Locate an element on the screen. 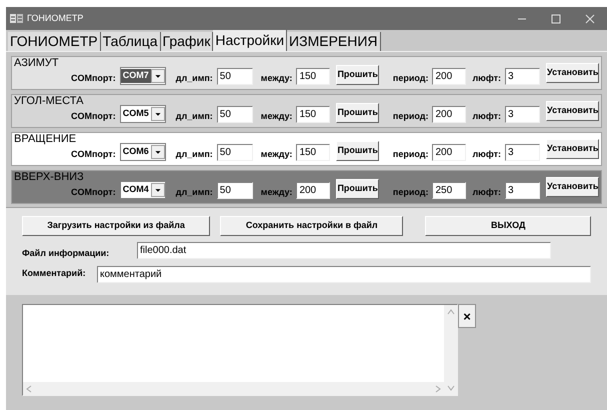 This screenshot has width=607, height=410. file-button: ВЫХОД is located at coordinates (508, 226).